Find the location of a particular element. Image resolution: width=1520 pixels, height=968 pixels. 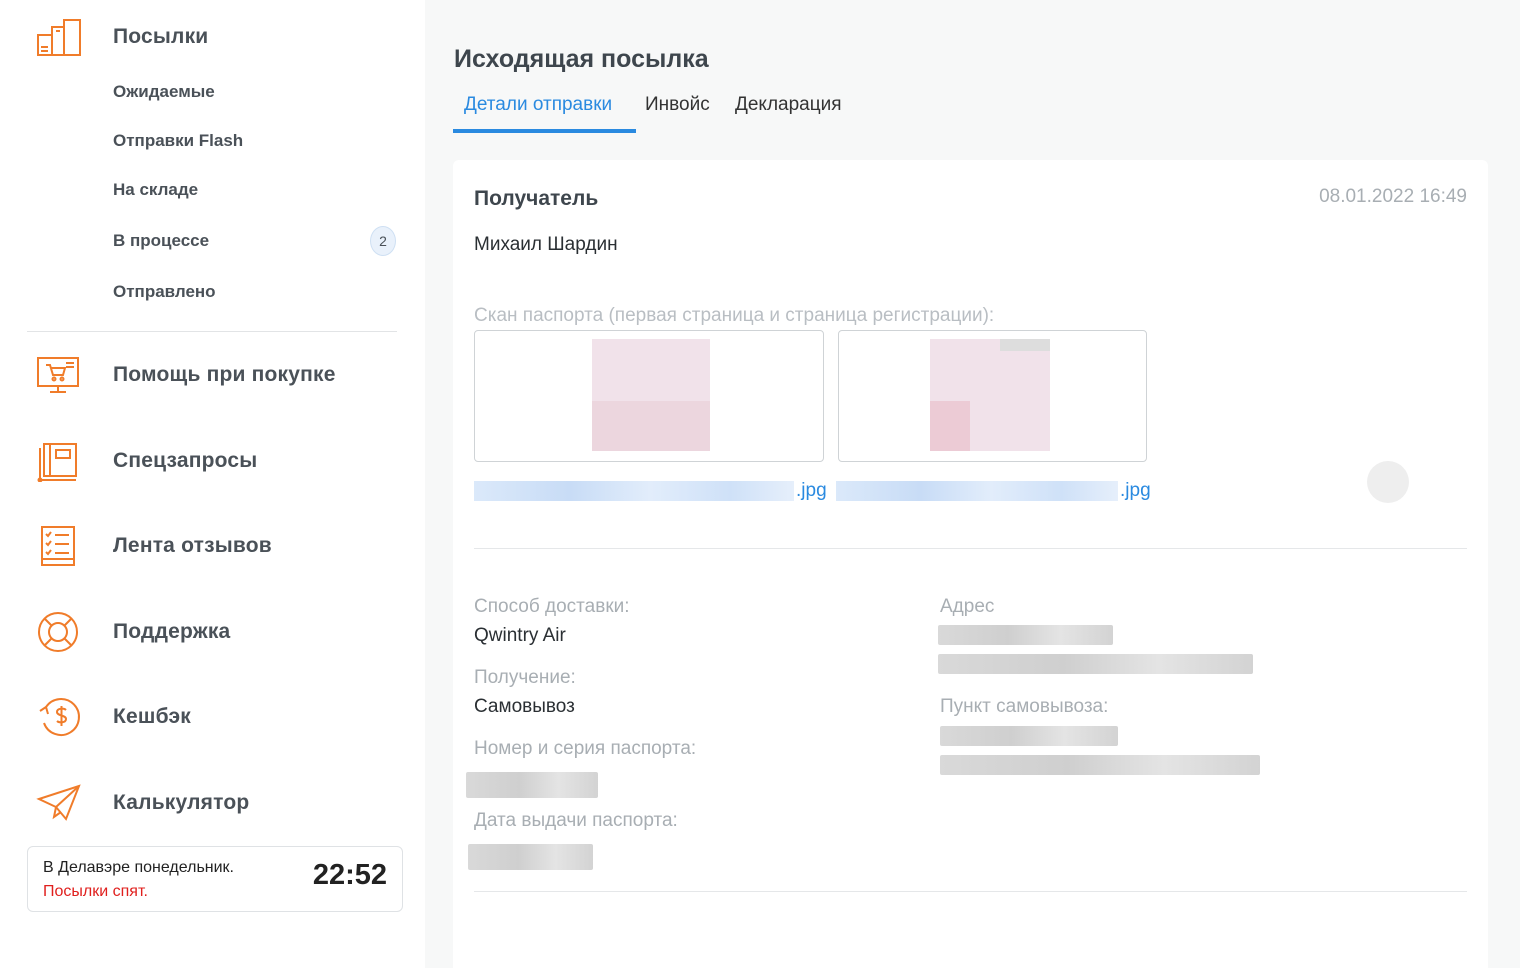

created-datetime: 08.01.2022 16:49 is located at coordinates (1393, 196).